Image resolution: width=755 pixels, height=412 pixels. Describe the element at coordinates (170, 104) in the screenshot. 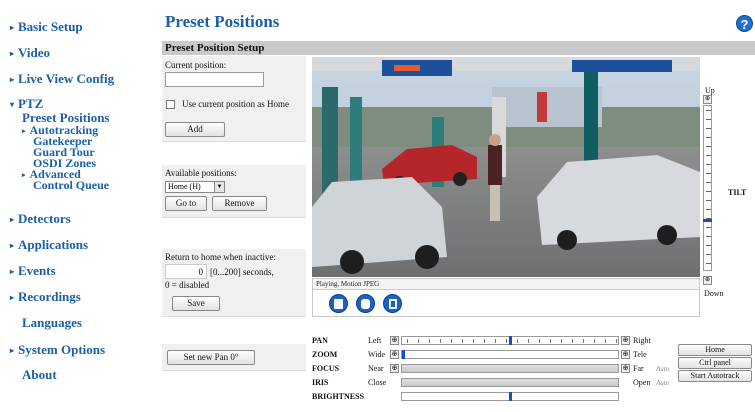

I see `use-as-home-checkbox` at that location.